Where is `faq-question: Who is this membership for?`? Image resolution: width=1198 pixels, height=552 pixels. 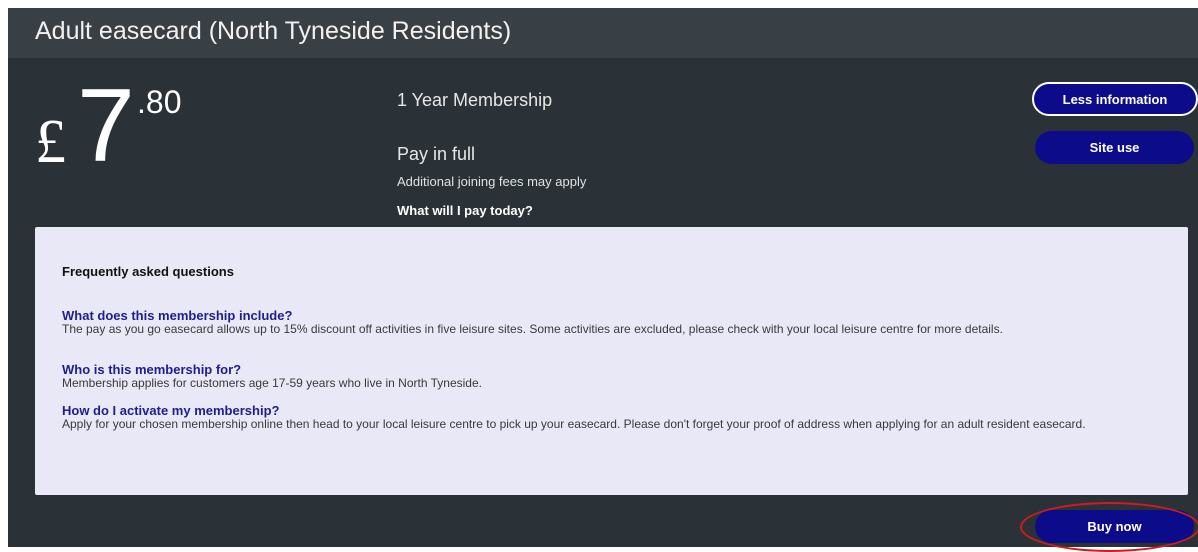
faq-question: Who is this membership for? is located at coordinates (152, 369).